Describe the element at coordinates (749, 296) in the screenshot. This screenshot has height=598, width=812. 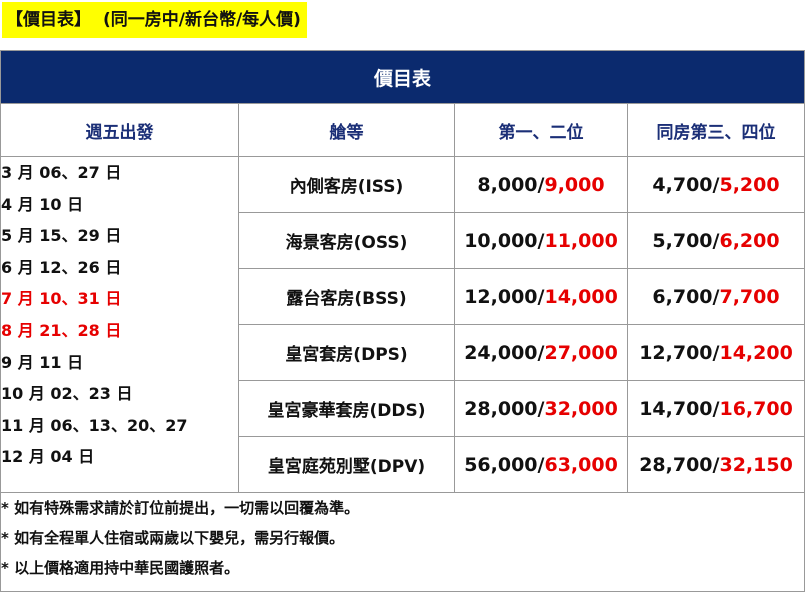
I see `peak-price: 7,700` at that location.